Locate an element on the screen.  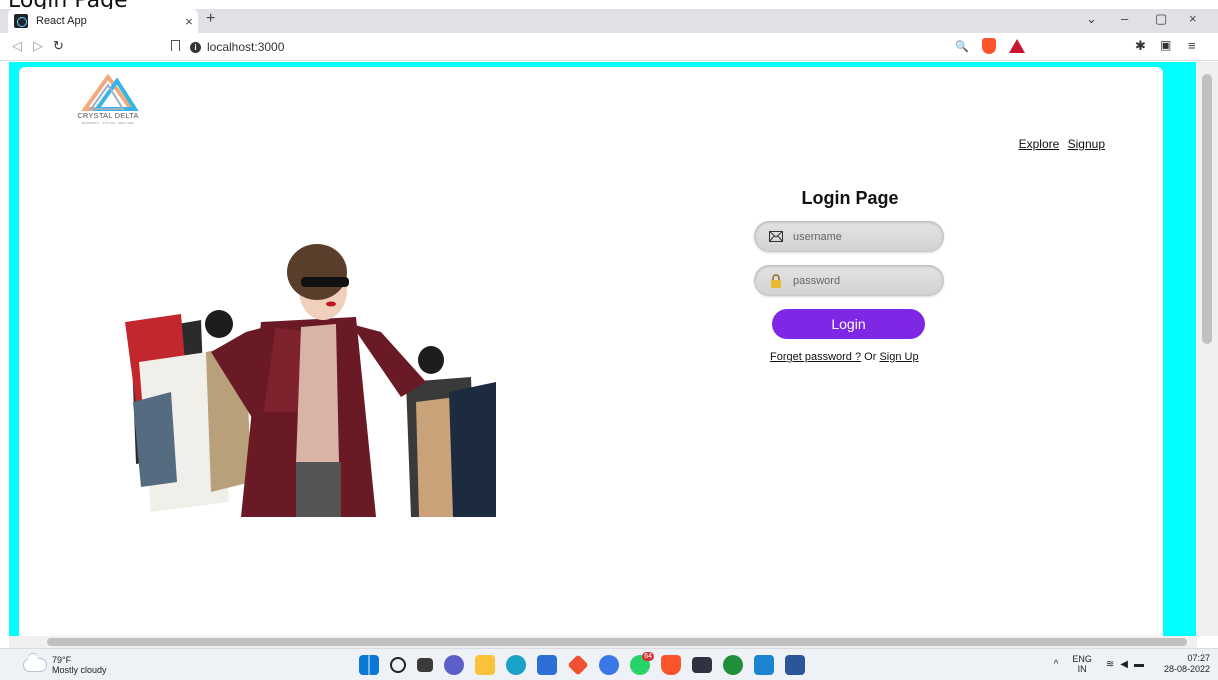
vertical-scroll-thumb is located at coordinates (1207, 209).